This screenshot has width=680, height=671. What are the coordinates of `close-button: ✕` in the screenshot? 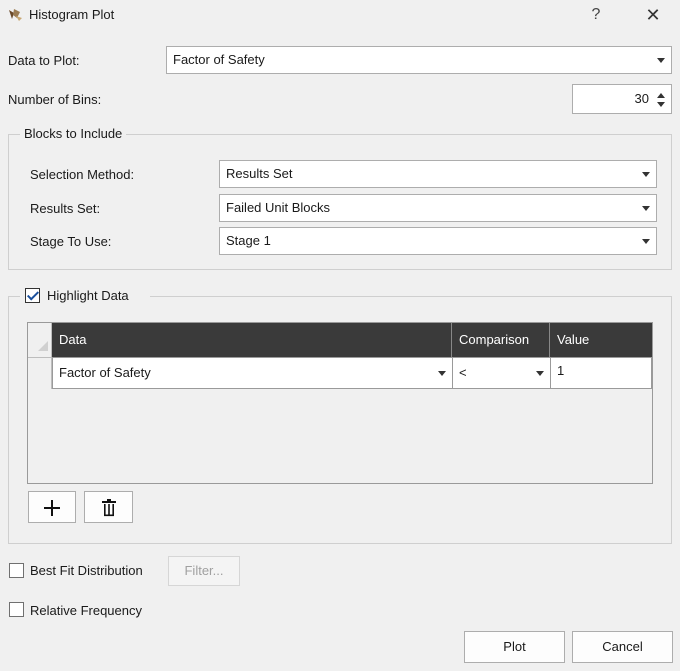 It's located at (653, 15).